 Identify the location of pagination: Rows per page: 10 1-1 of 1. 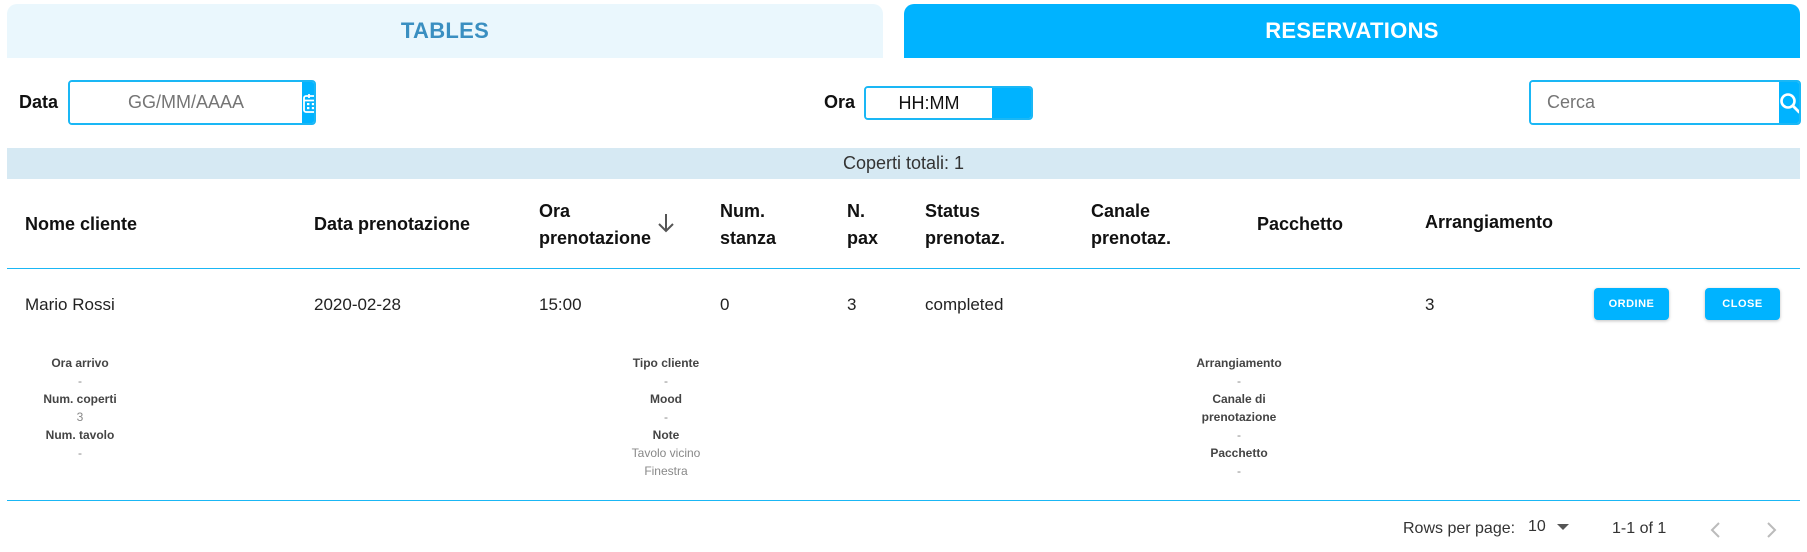
(903, 530).